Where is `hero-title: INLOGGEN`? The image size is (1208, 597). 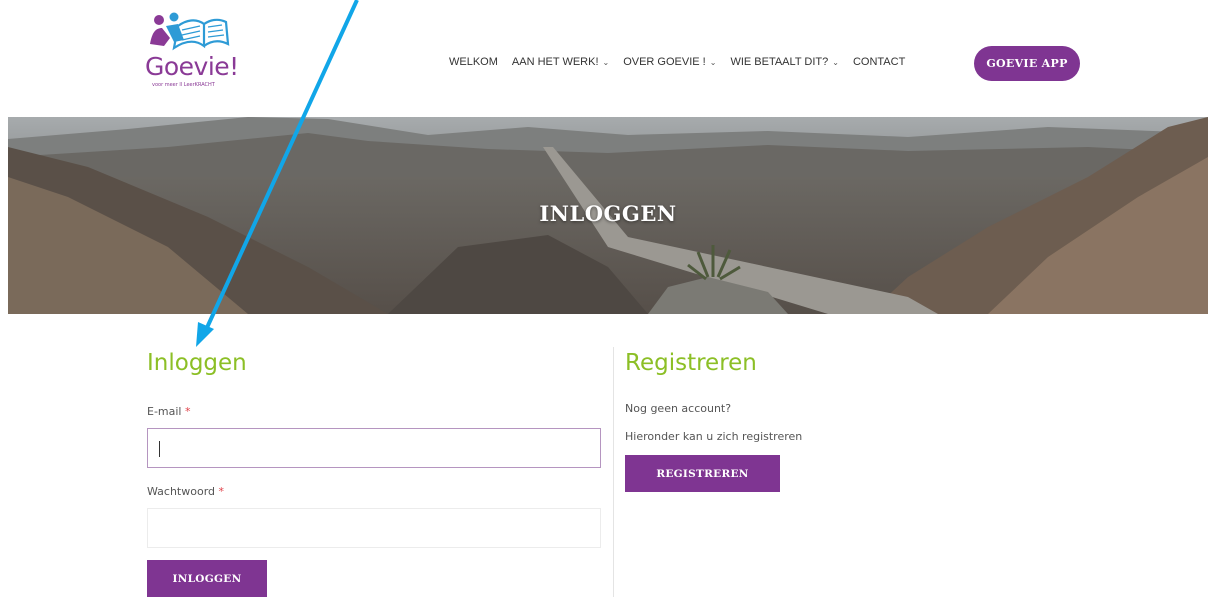 hero-title: INLOGGEN is located at coordinates (608, 213).